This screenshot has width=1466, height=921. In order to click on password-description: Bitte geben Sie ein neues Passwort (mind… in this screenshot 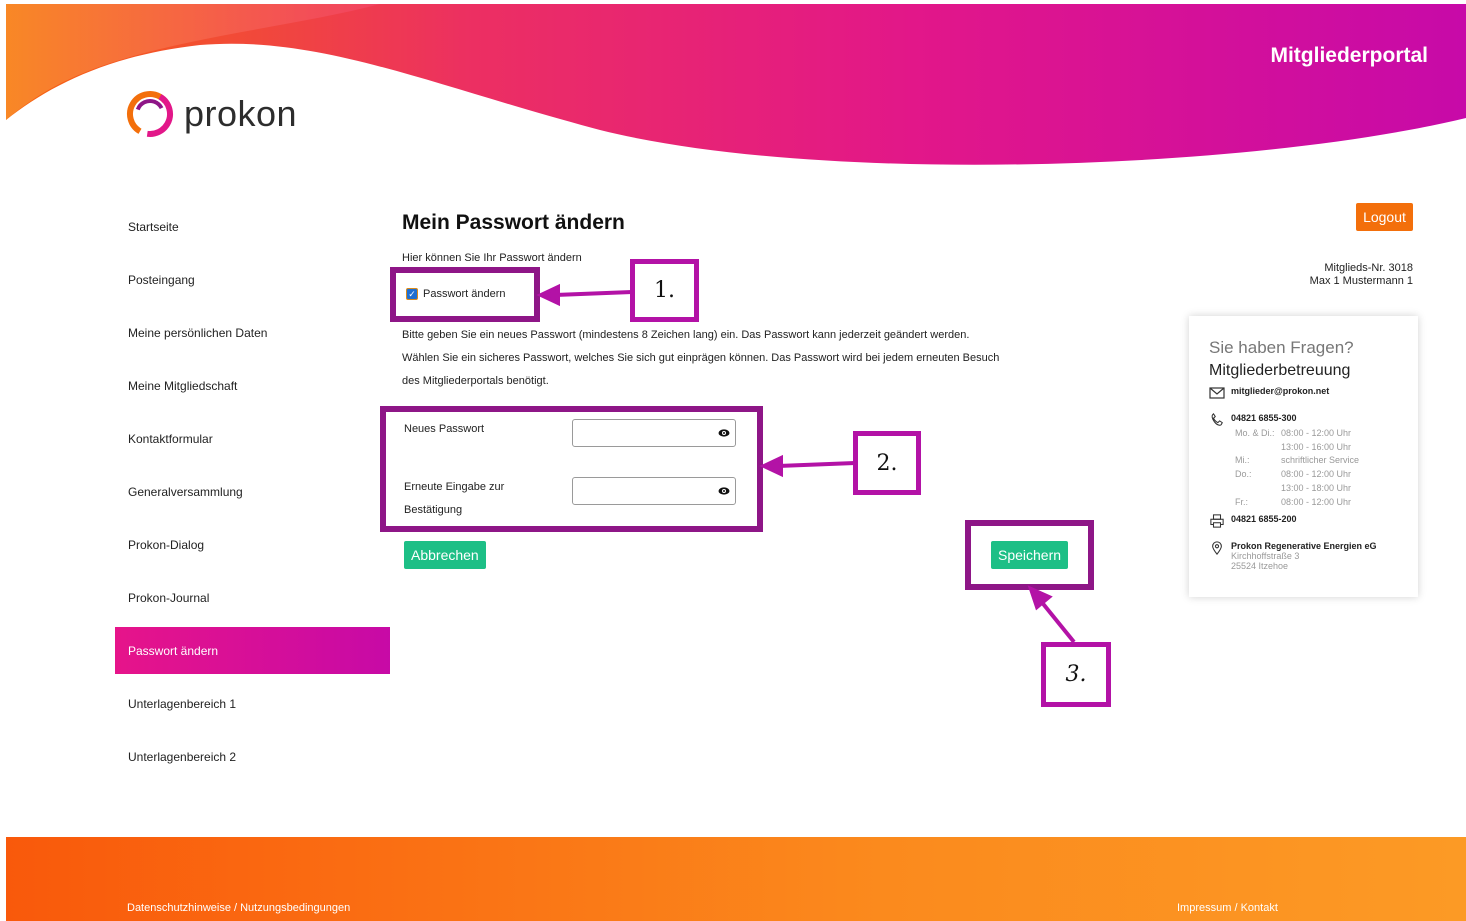, I will do `click(747, 358)`.